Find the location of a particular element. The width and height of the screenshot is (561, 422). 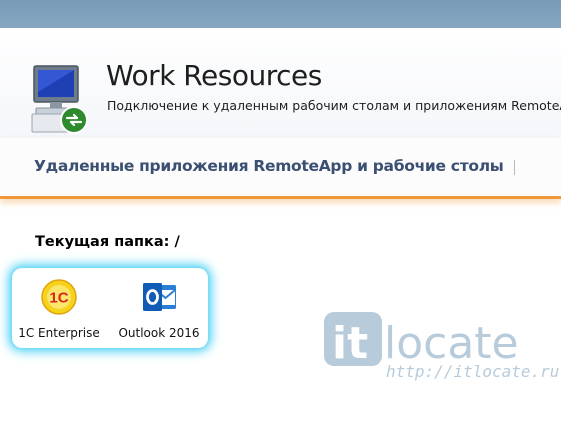

1c-enterprise-icon: 1C is located at coordinates (59, 297).